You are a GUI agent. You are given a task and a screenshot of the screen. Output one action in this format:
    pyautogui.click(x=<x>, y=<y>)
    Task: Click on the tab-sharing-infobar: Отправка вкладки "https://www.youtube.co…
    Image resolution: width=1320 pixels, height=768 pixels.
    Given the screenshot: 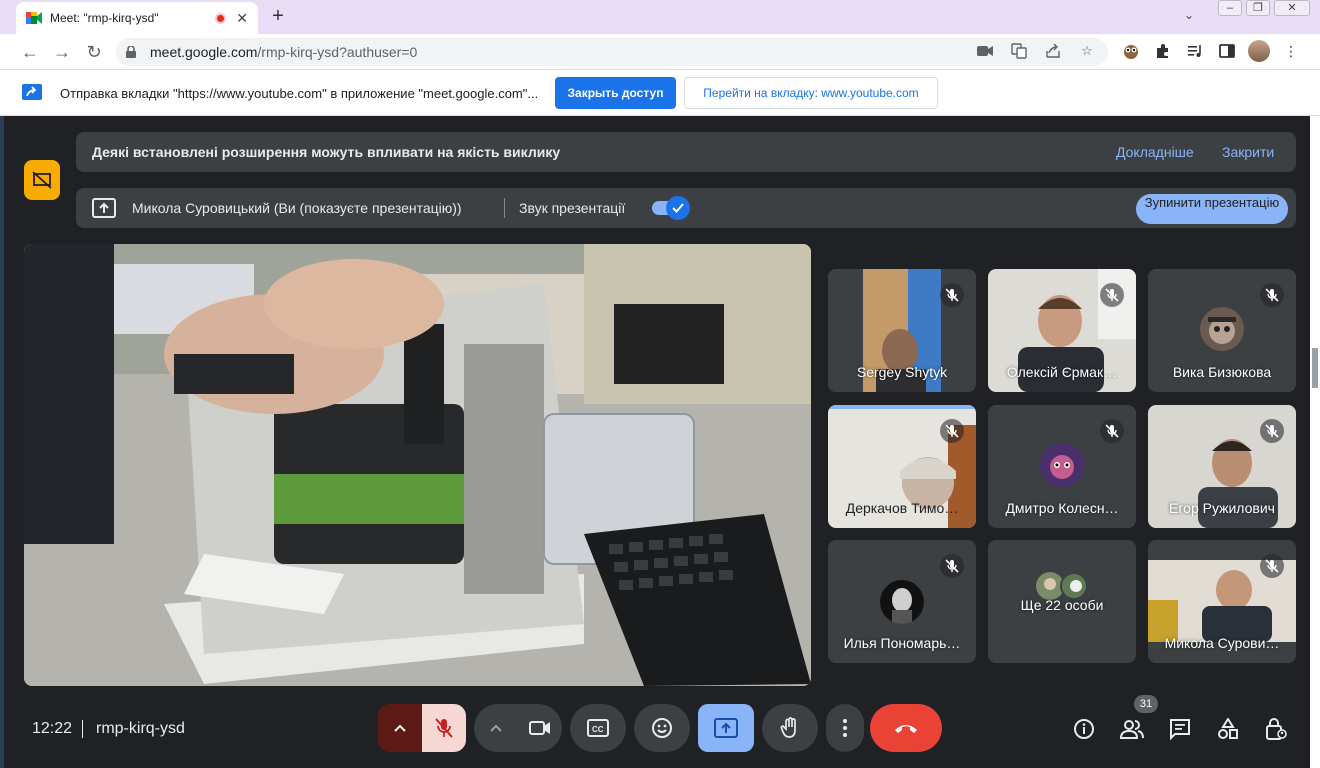 What is the action you would take?
    pyautogui.click(x=660, y=93)
    